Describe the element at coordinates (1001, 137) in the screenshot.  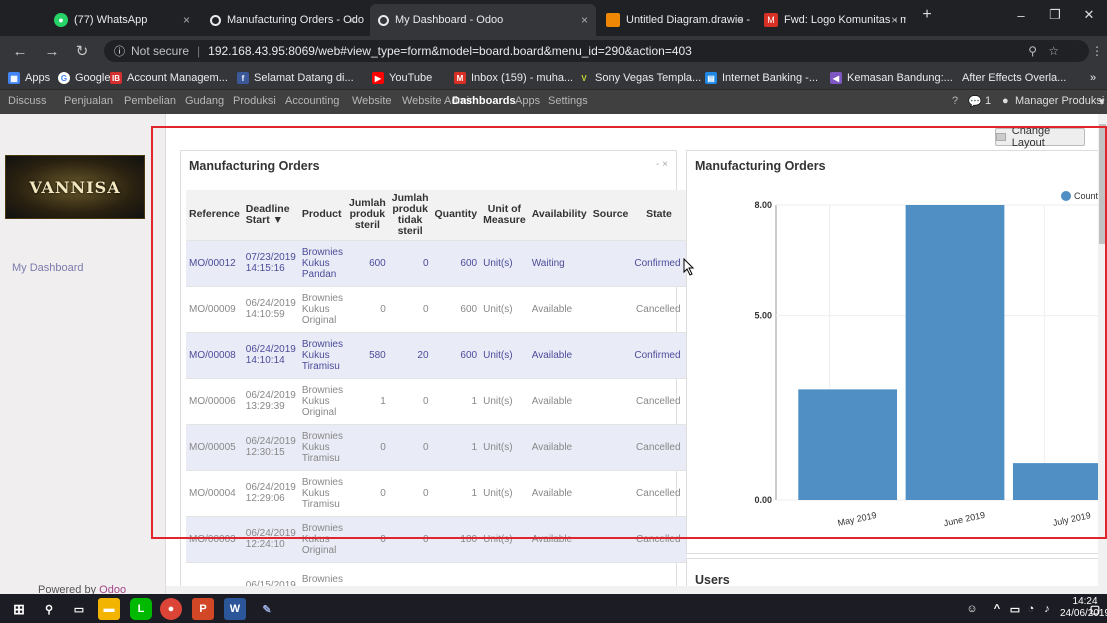
I see `layout-icon` at that location.